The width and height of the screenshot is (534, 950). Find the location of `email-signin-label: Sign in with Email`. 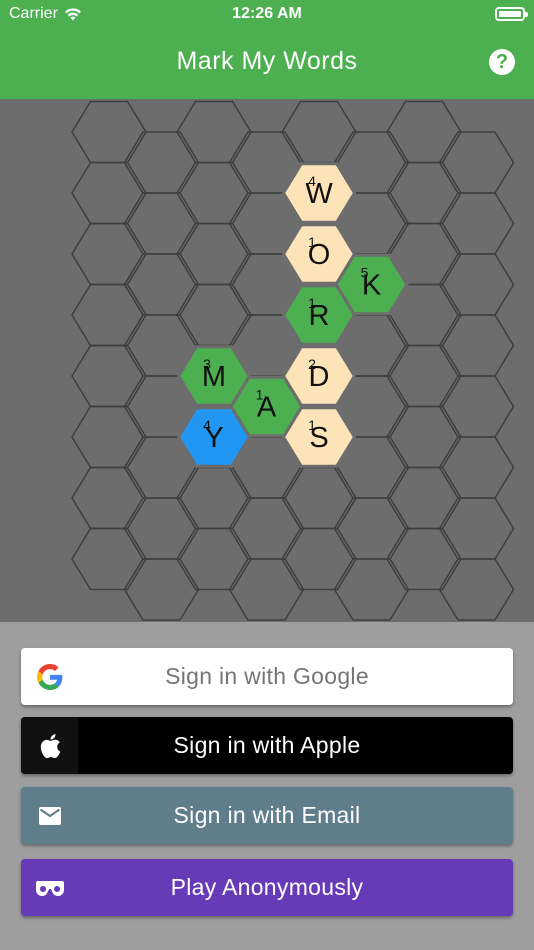

email-signin-label: Sign in with Email is located at coordinates (267, 815).